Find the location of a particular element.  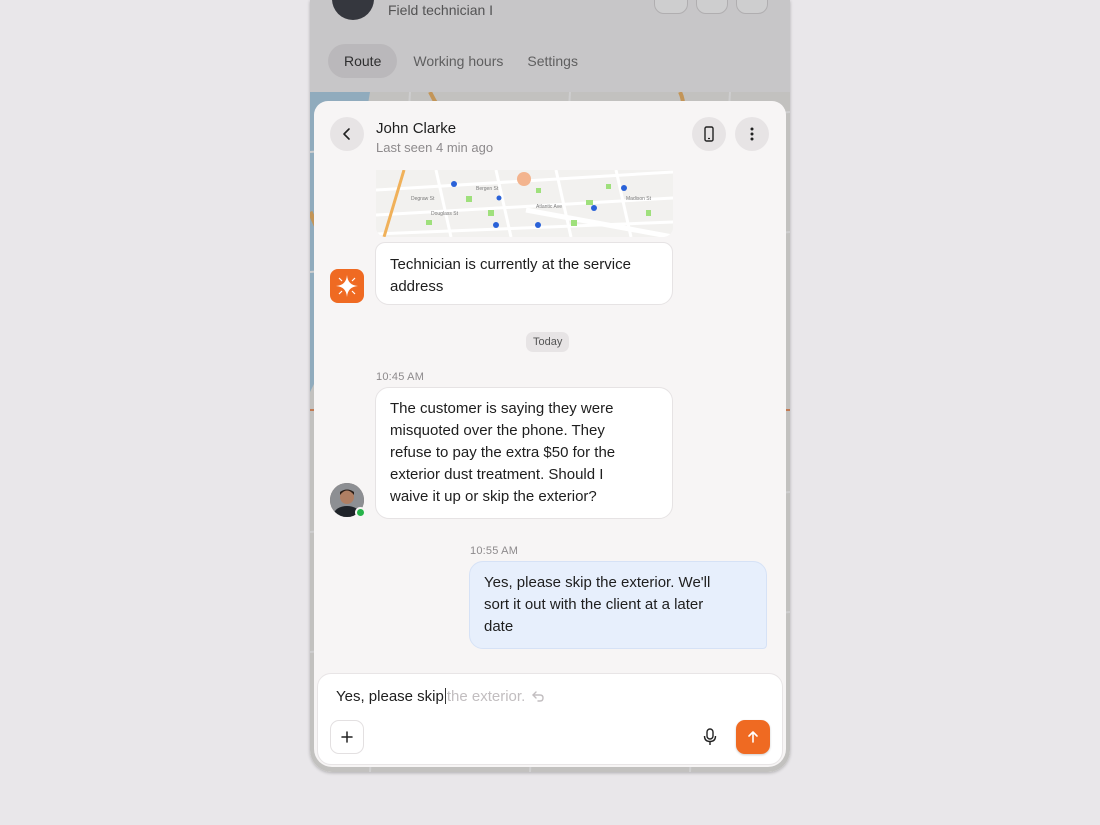

message-input: Yes, please skip the exterior. is located at coordinates (440, 696).